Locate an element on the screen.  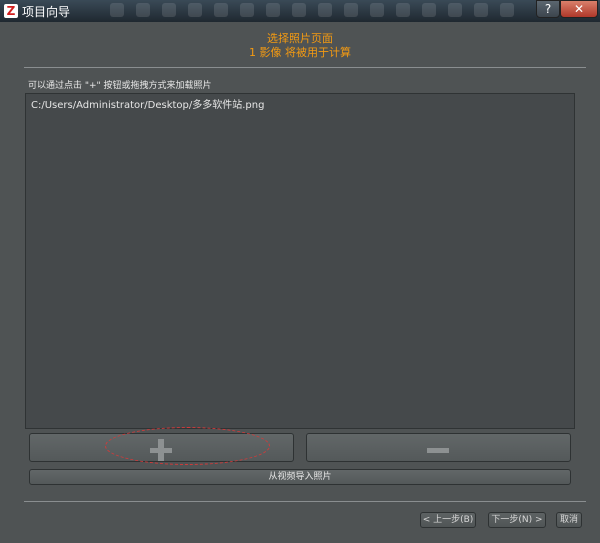
minus-icon is located at coordinates (438, 450).